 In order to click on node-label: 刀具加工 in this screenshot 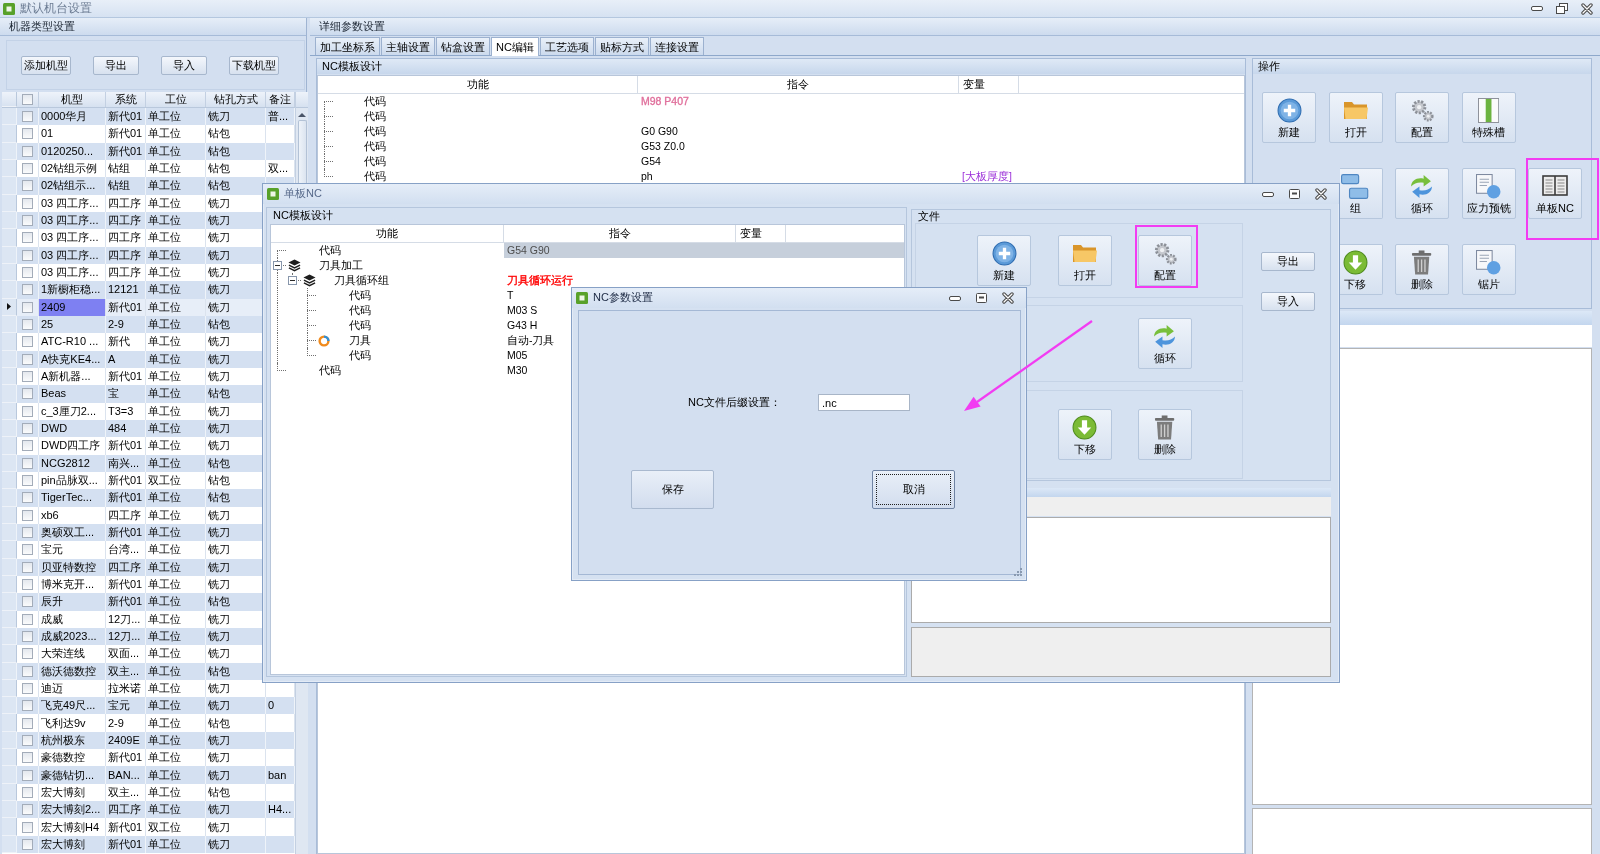, I will do `click(341, 265)`.